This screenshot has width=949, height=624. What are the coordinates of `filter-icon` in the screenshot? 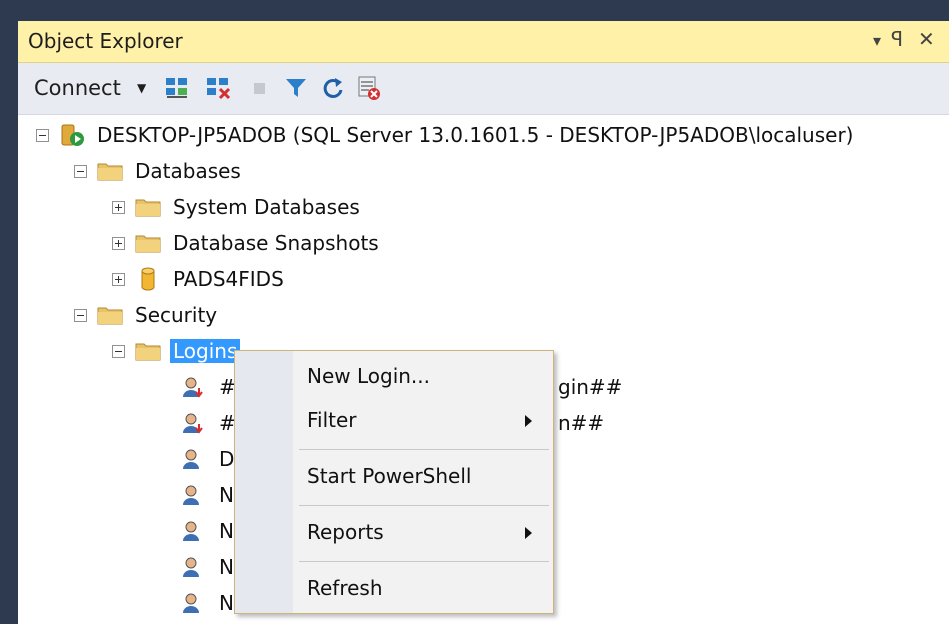 It's located at (296, 88).